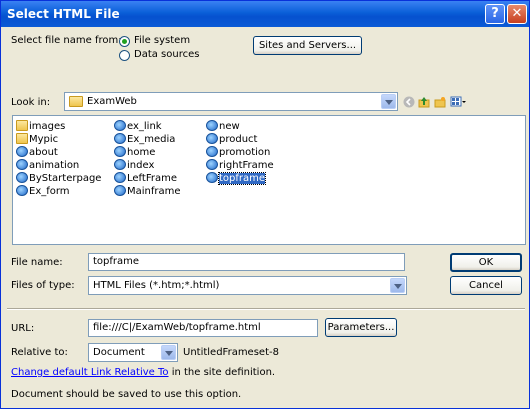 This screenshot has height=409, width=530. What do you see at coordinates (203, 328) in the screenshot?
I see `url-input: file:///C|/ExamWeb/topframe.html` at bounding box center [203, 328].